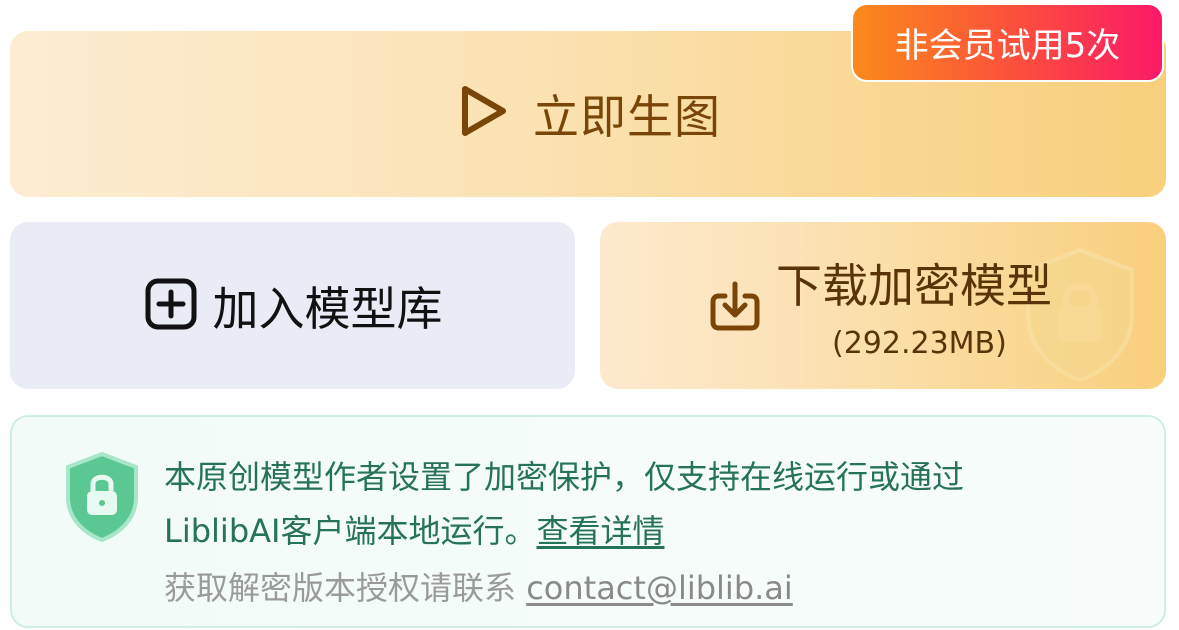  I want to click on notice-text-line1: 本原创模型作者设置了加密保护，仅支持在线运行或通过, so click(564, 477).